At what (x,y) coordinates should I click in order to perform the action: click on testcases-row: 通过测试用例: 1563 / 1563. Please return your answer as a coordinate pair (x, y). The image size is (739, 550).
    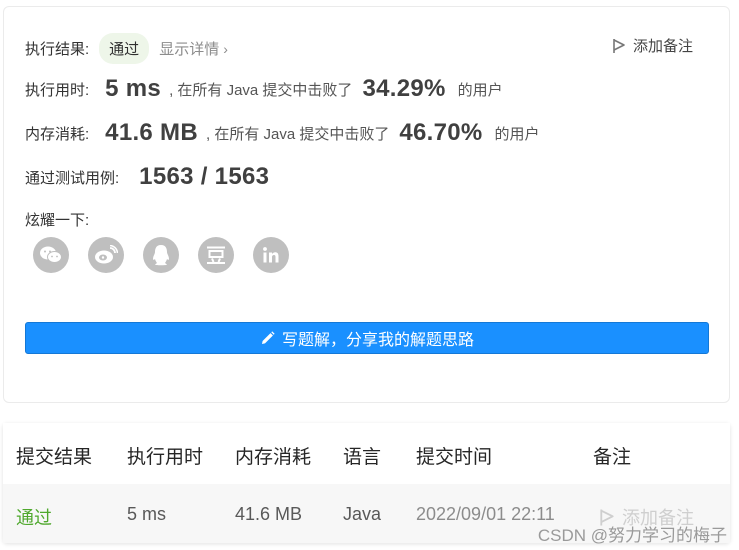
    Looking at the image, I should click on (147, 177).